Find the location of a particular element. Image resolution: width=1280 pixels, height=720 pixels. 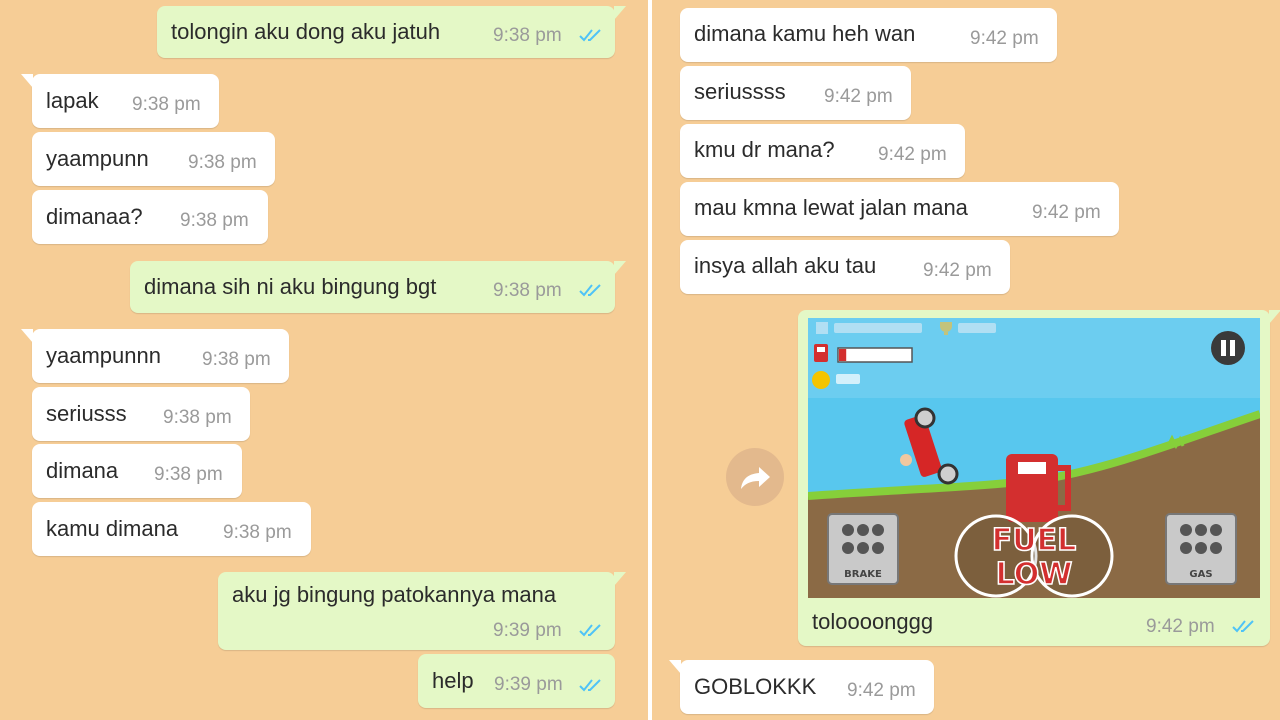

message-bubble: kamu dimana 9:38 pm is located at coordinates (171, 529).